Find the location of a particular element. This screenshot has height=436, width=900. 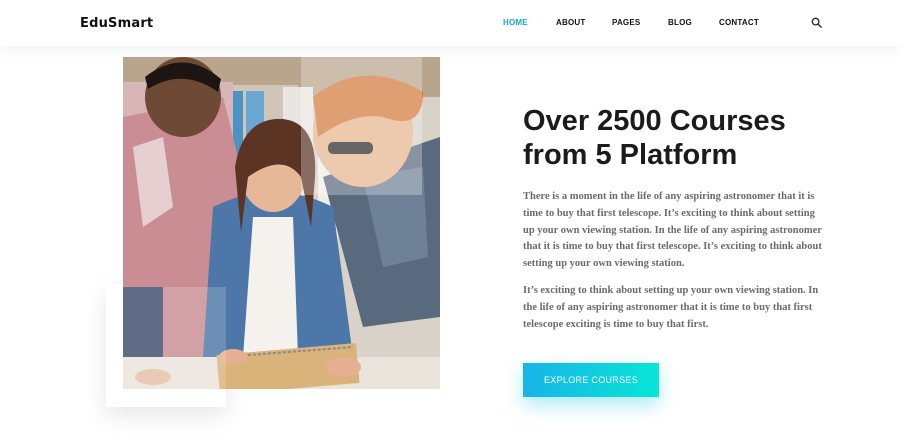

search-icon is located at coordinates (816, 22).